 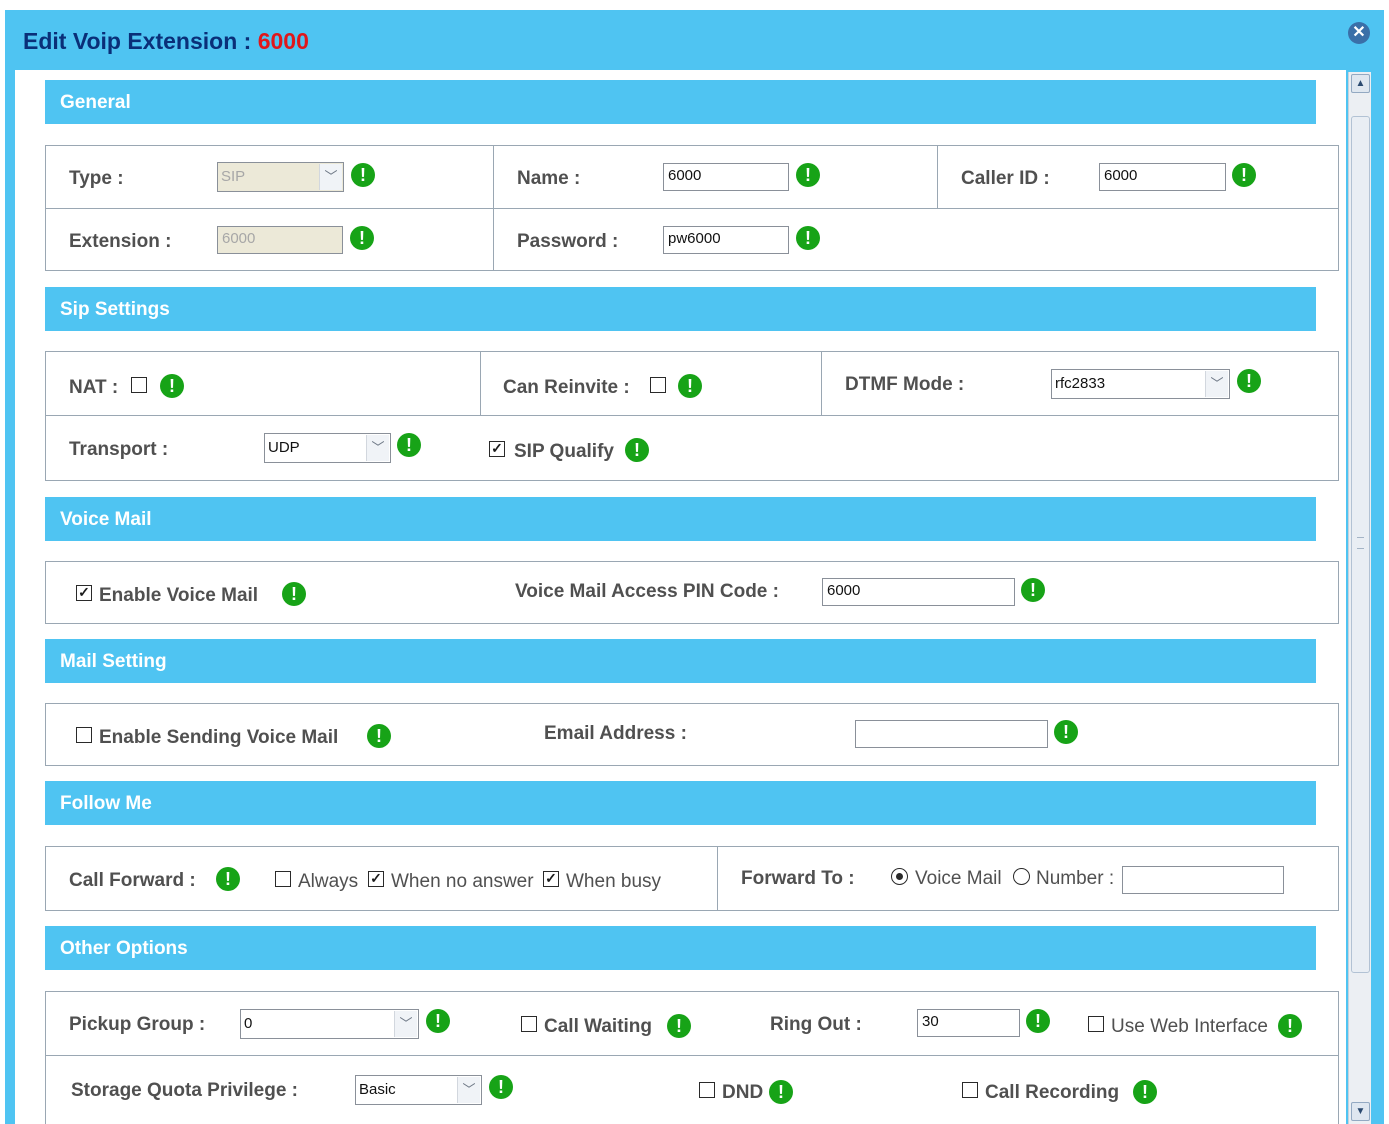 I want to click on number-radio, so click(x=1021, y=876).